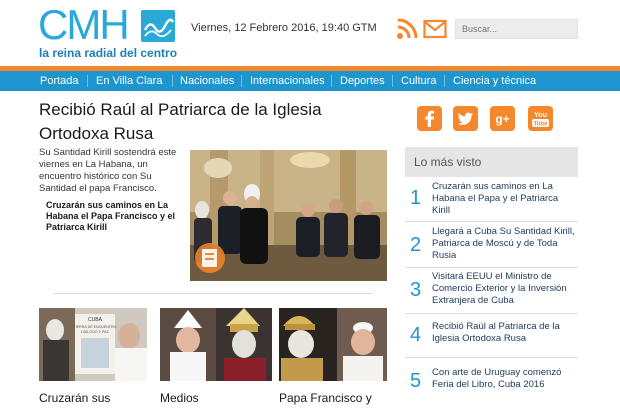  I want to click on most-viewed-number: 5, so click(416, 381).